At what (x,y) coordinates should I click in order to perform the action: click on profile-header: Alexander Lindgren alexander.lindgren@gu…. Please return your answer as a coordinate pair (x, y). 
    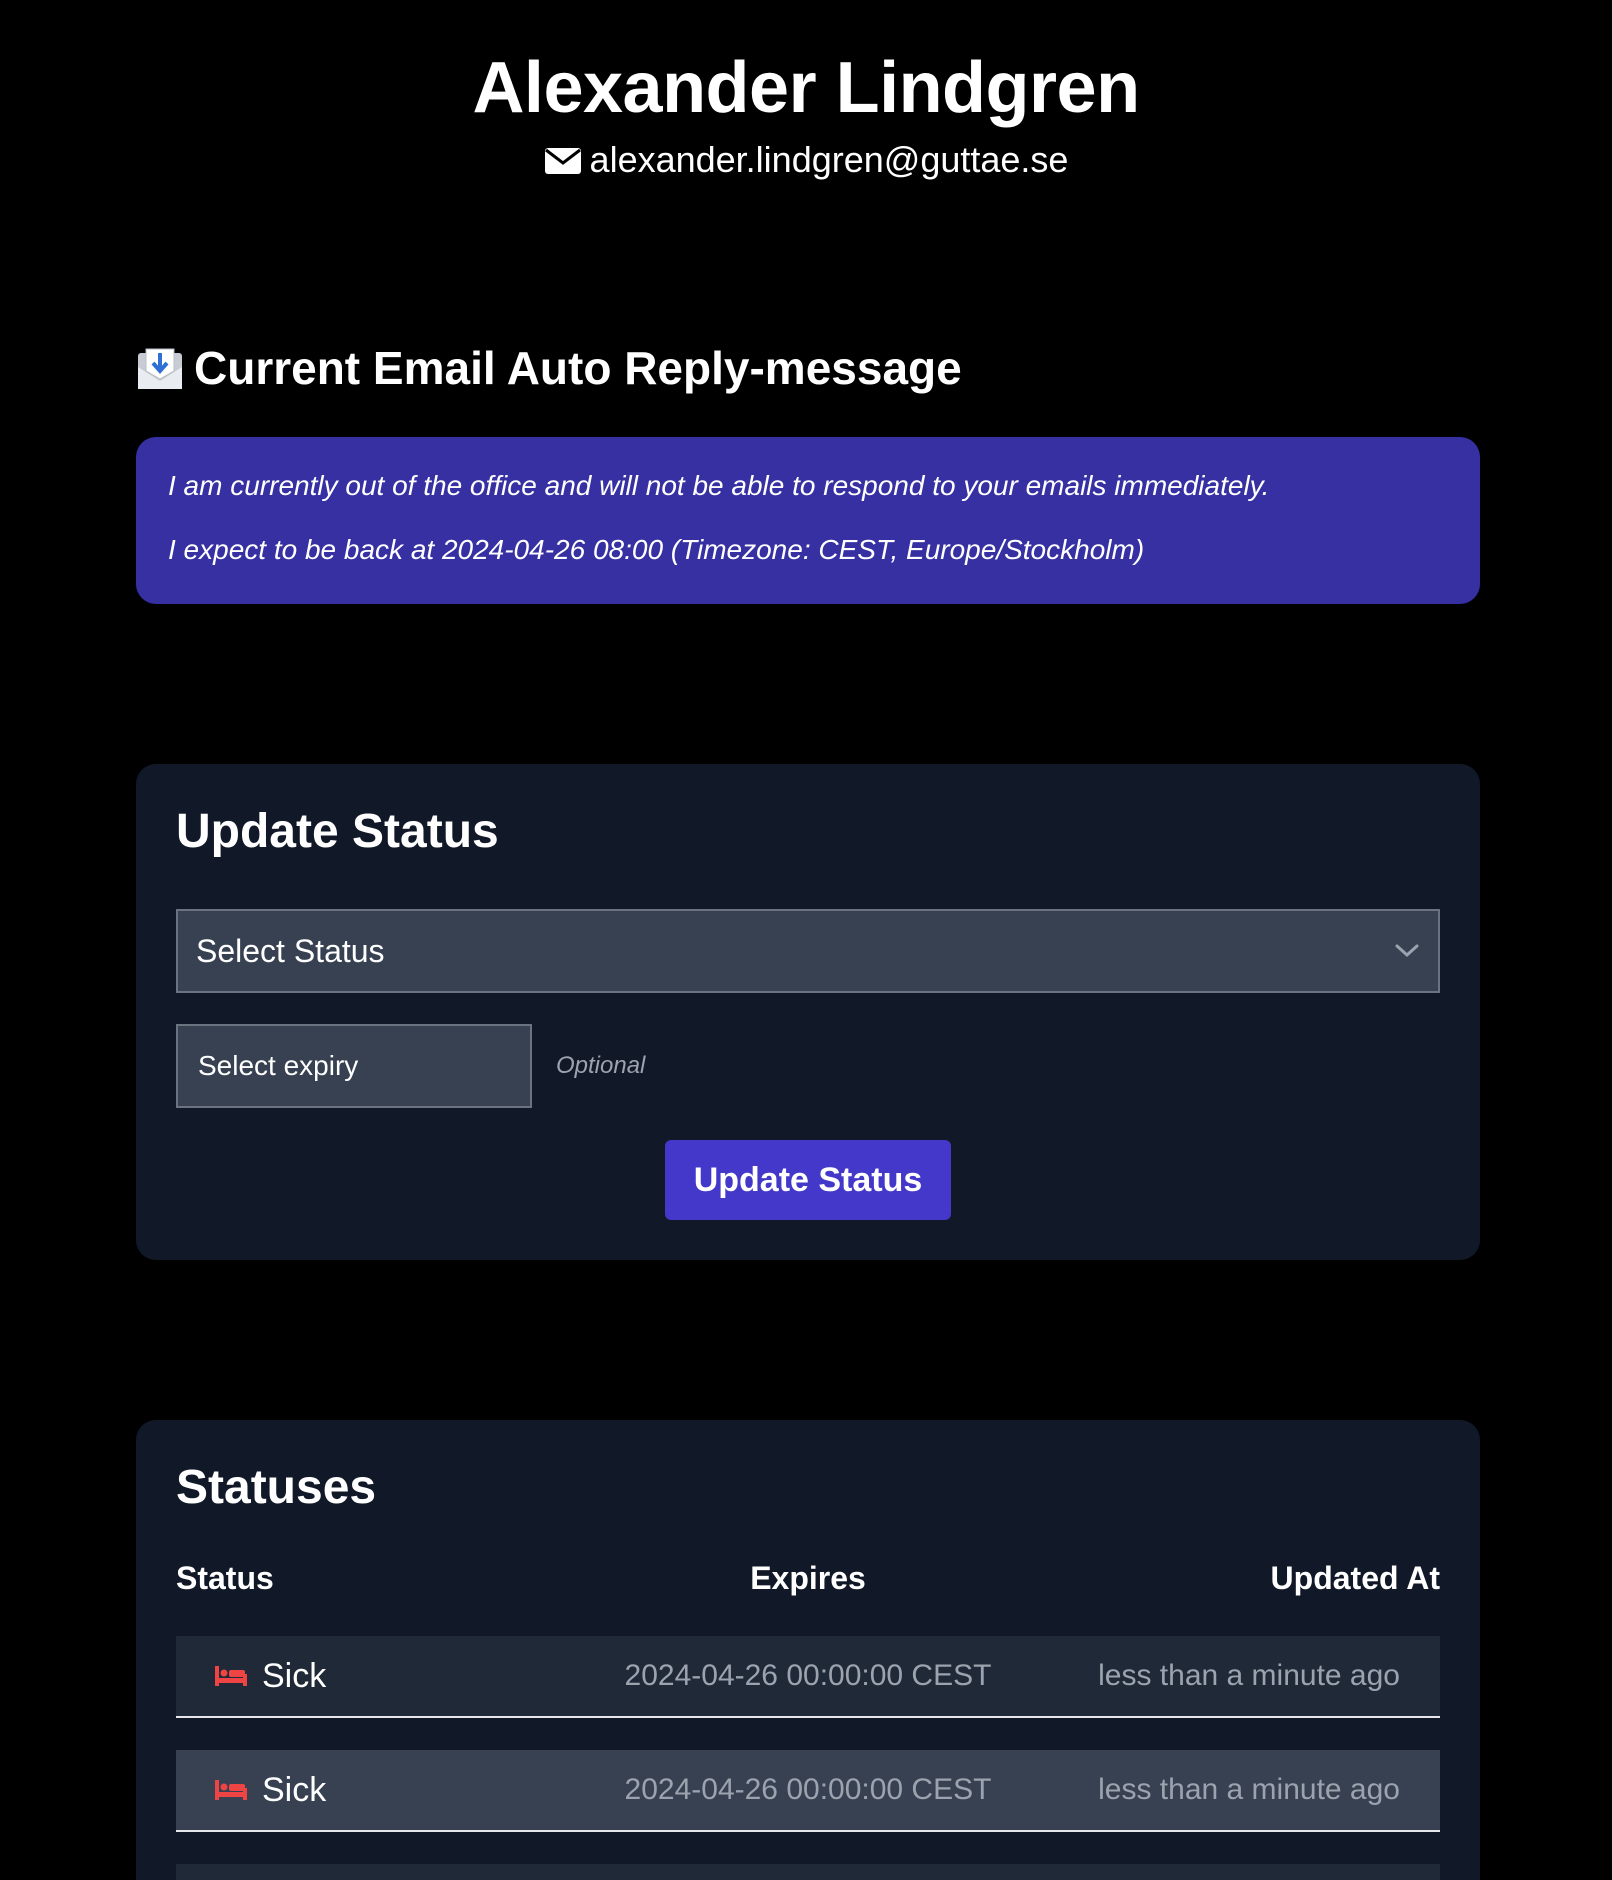
    Looking at the image, I should click on (806, 111).